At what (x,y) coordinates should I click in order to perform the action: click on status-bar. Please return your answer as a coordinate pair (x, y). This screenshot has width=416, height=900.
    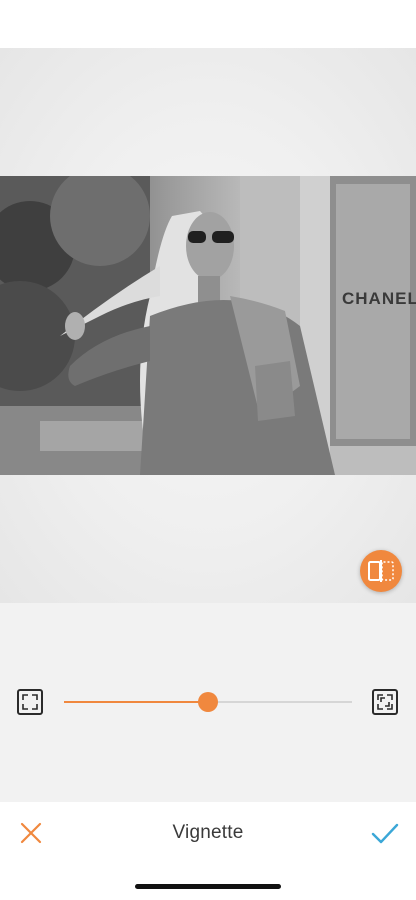
    Looking at the image, I should click on (208, 24).